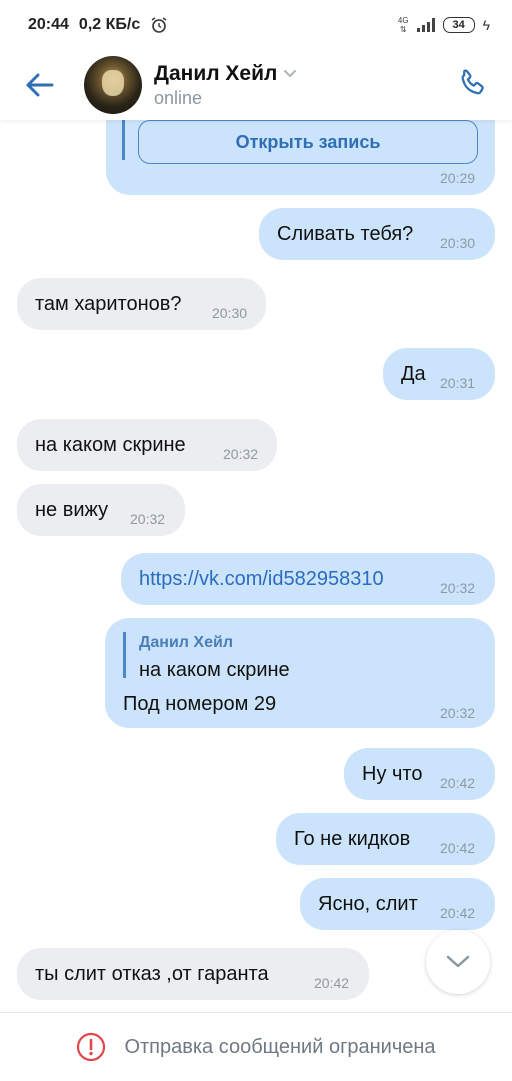 The image size is (512, 1081). I want to click on alarm-icon, so click(159, 25).